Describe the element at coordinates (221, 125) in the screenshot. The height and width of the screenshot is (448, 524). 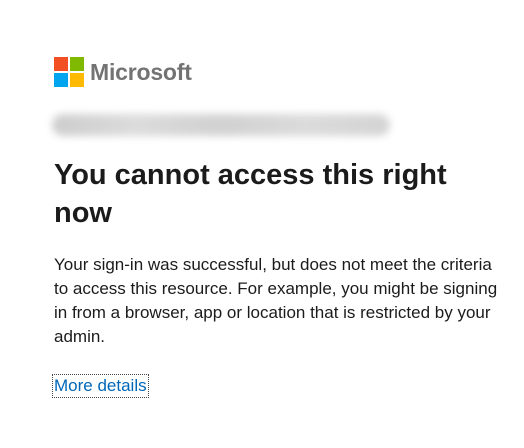
I see `redacted-account-email` at that location.